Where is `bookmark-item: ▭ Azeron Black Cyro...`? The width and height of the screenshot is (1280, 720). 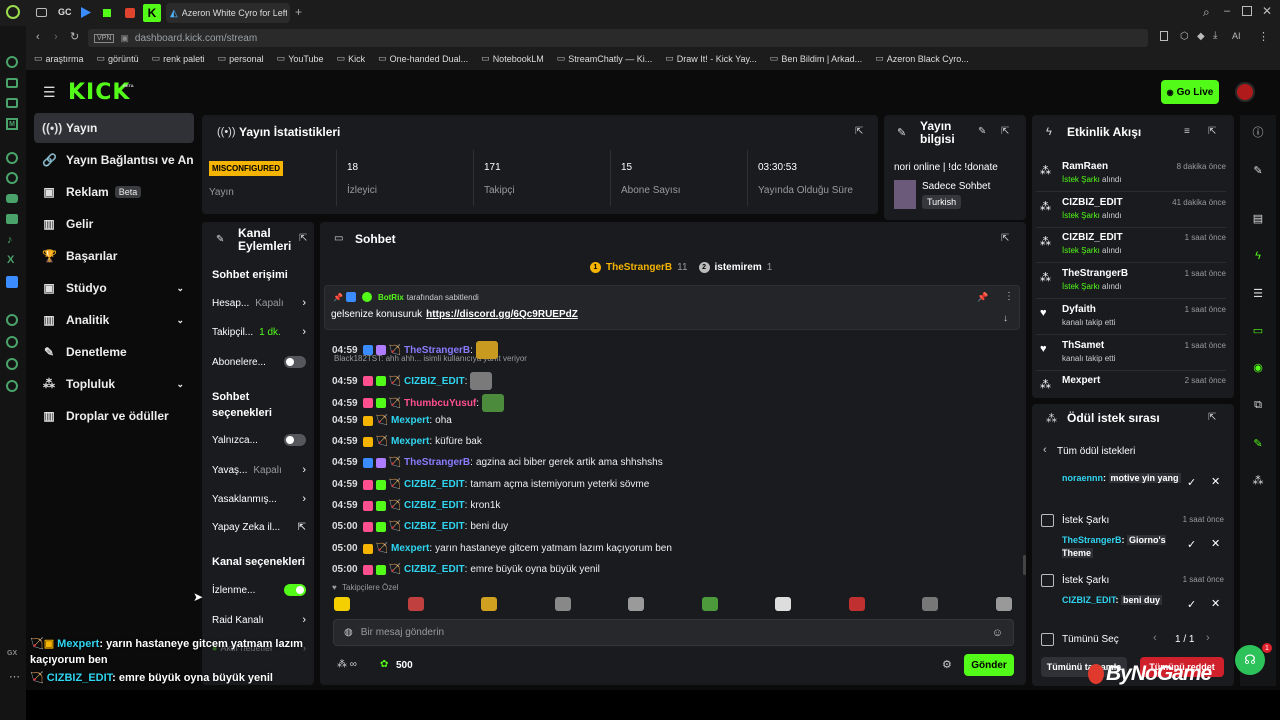
bookmark-item: ▭ Azeron Black Cyro... is located at coordinates (922, 58).